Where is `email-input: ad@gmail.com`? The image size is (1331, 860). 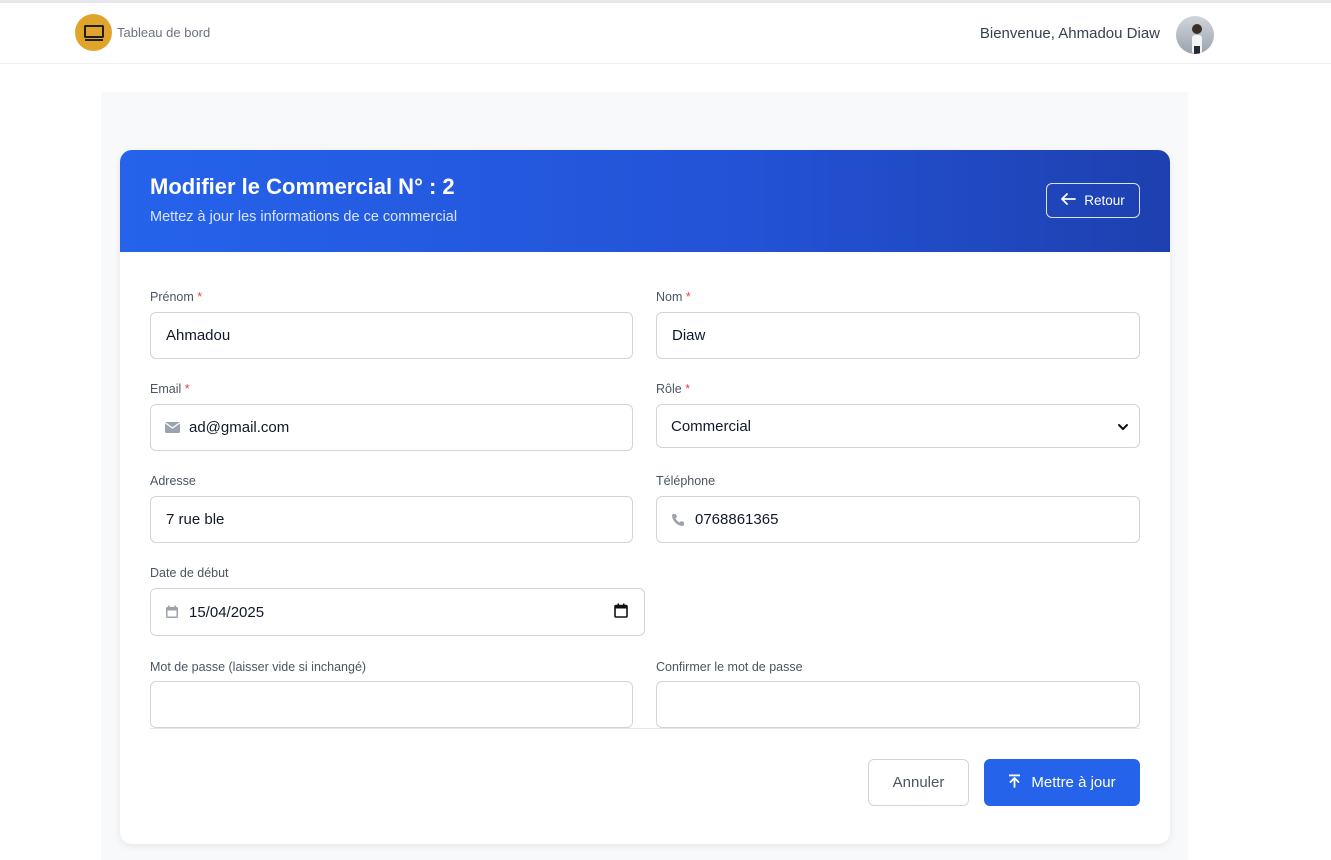 email-input: ad@gmail.com is located at coordinates (391, 427).